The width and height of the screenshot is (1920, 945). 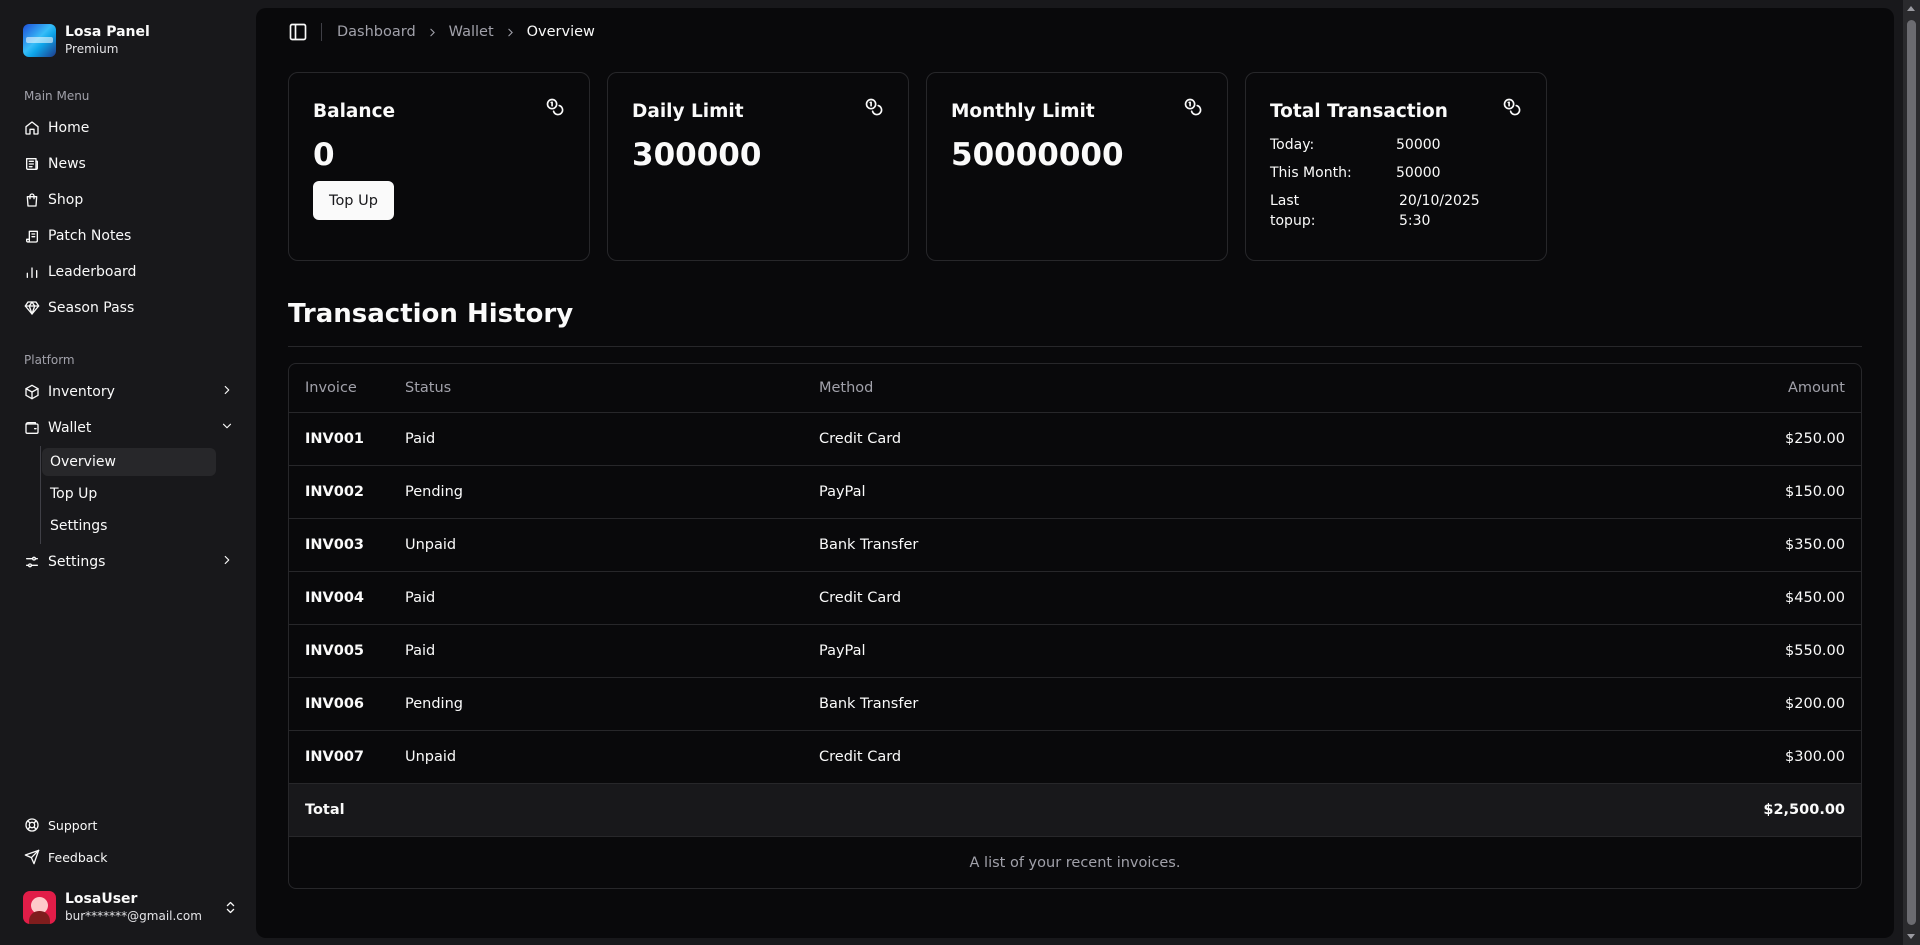 What do you see at coordinates (339, 388) in the screenshot?
I see `column-header-invoice: Invoice` at bounding box center [339, 388].